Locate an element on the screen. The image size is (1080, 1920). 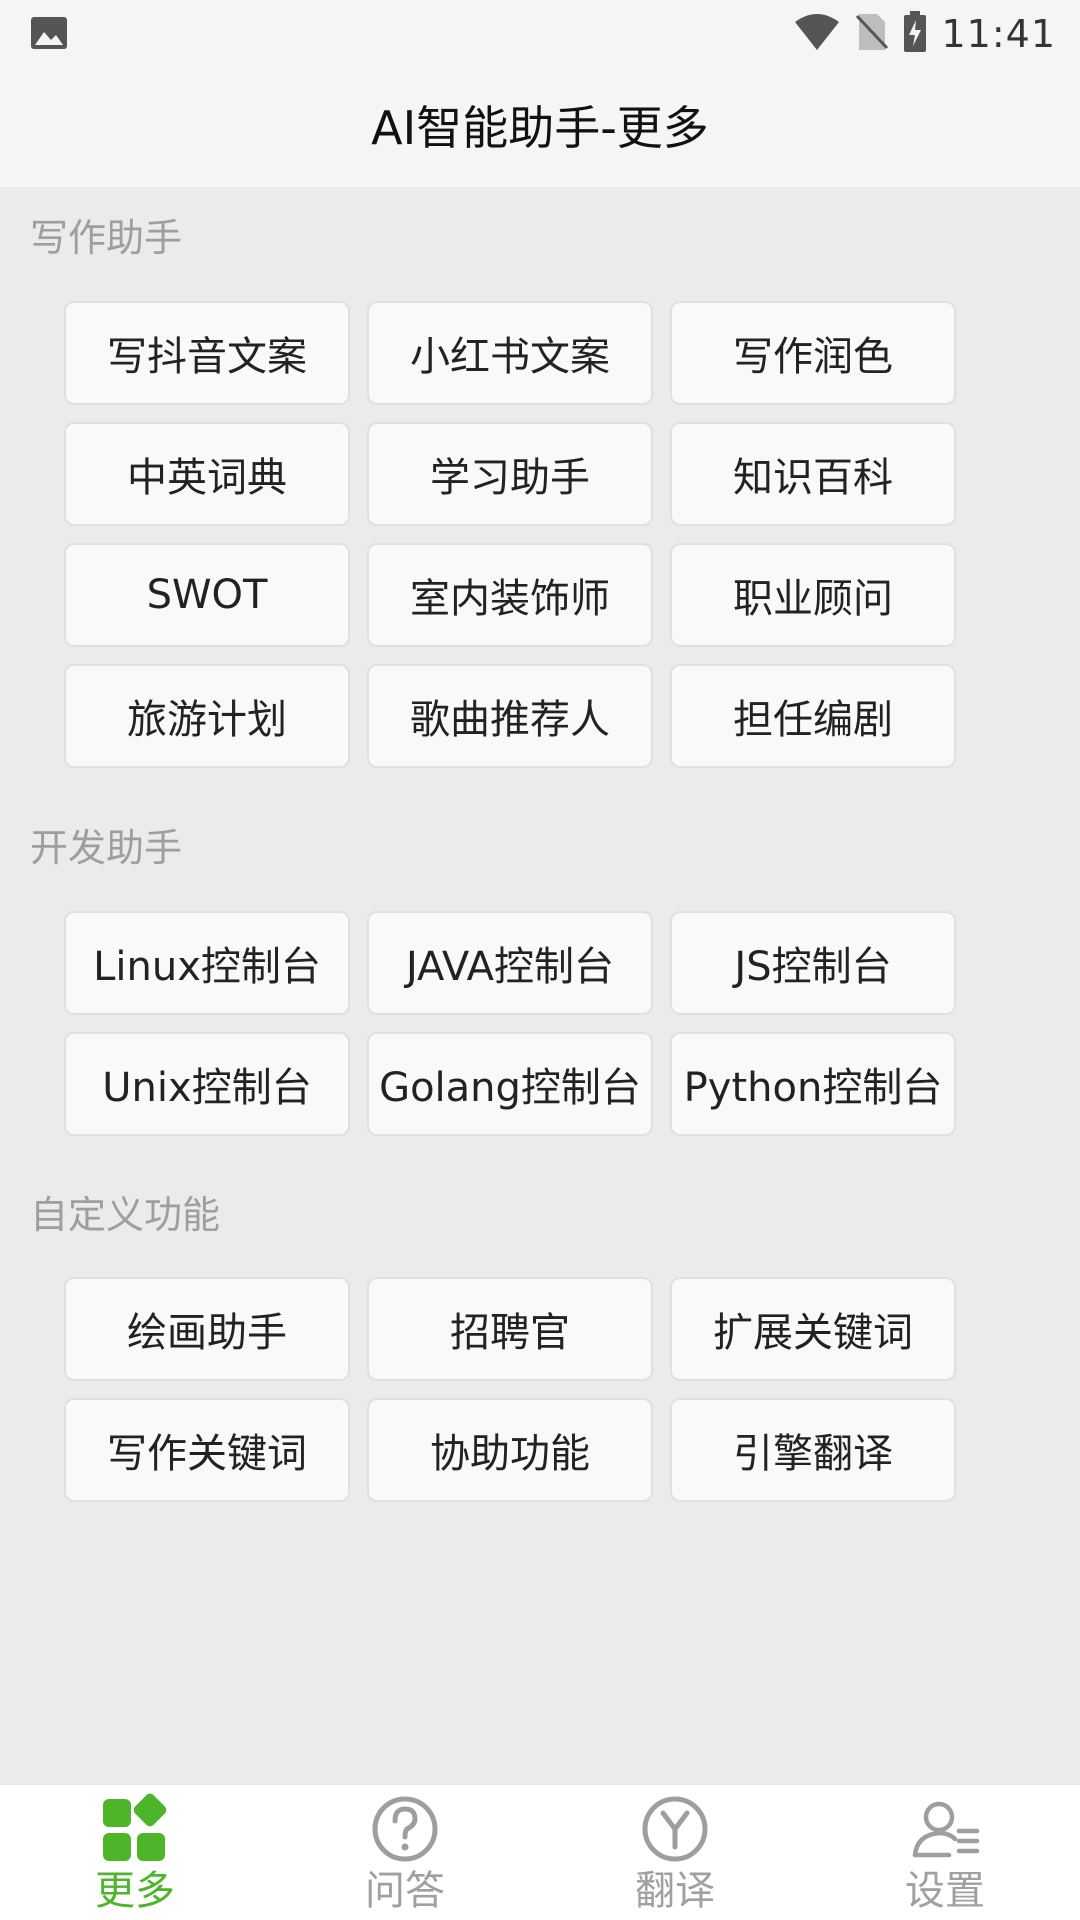
feature-button: 写作润色 is located at coordinates (813, 353).